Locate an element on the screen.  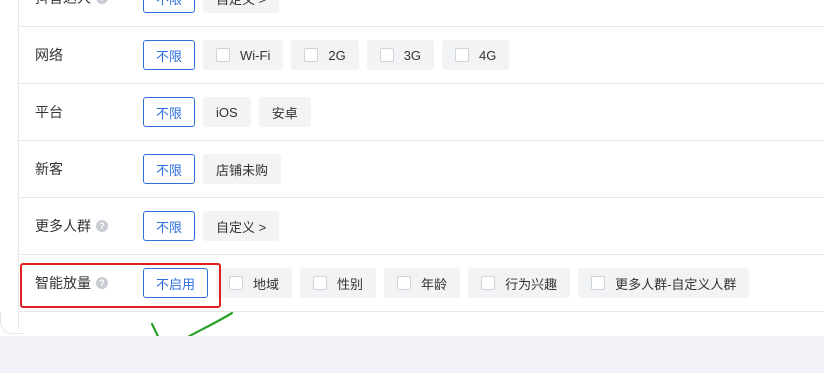
option-checkbox: 4G is located at coordinates (476, 55).